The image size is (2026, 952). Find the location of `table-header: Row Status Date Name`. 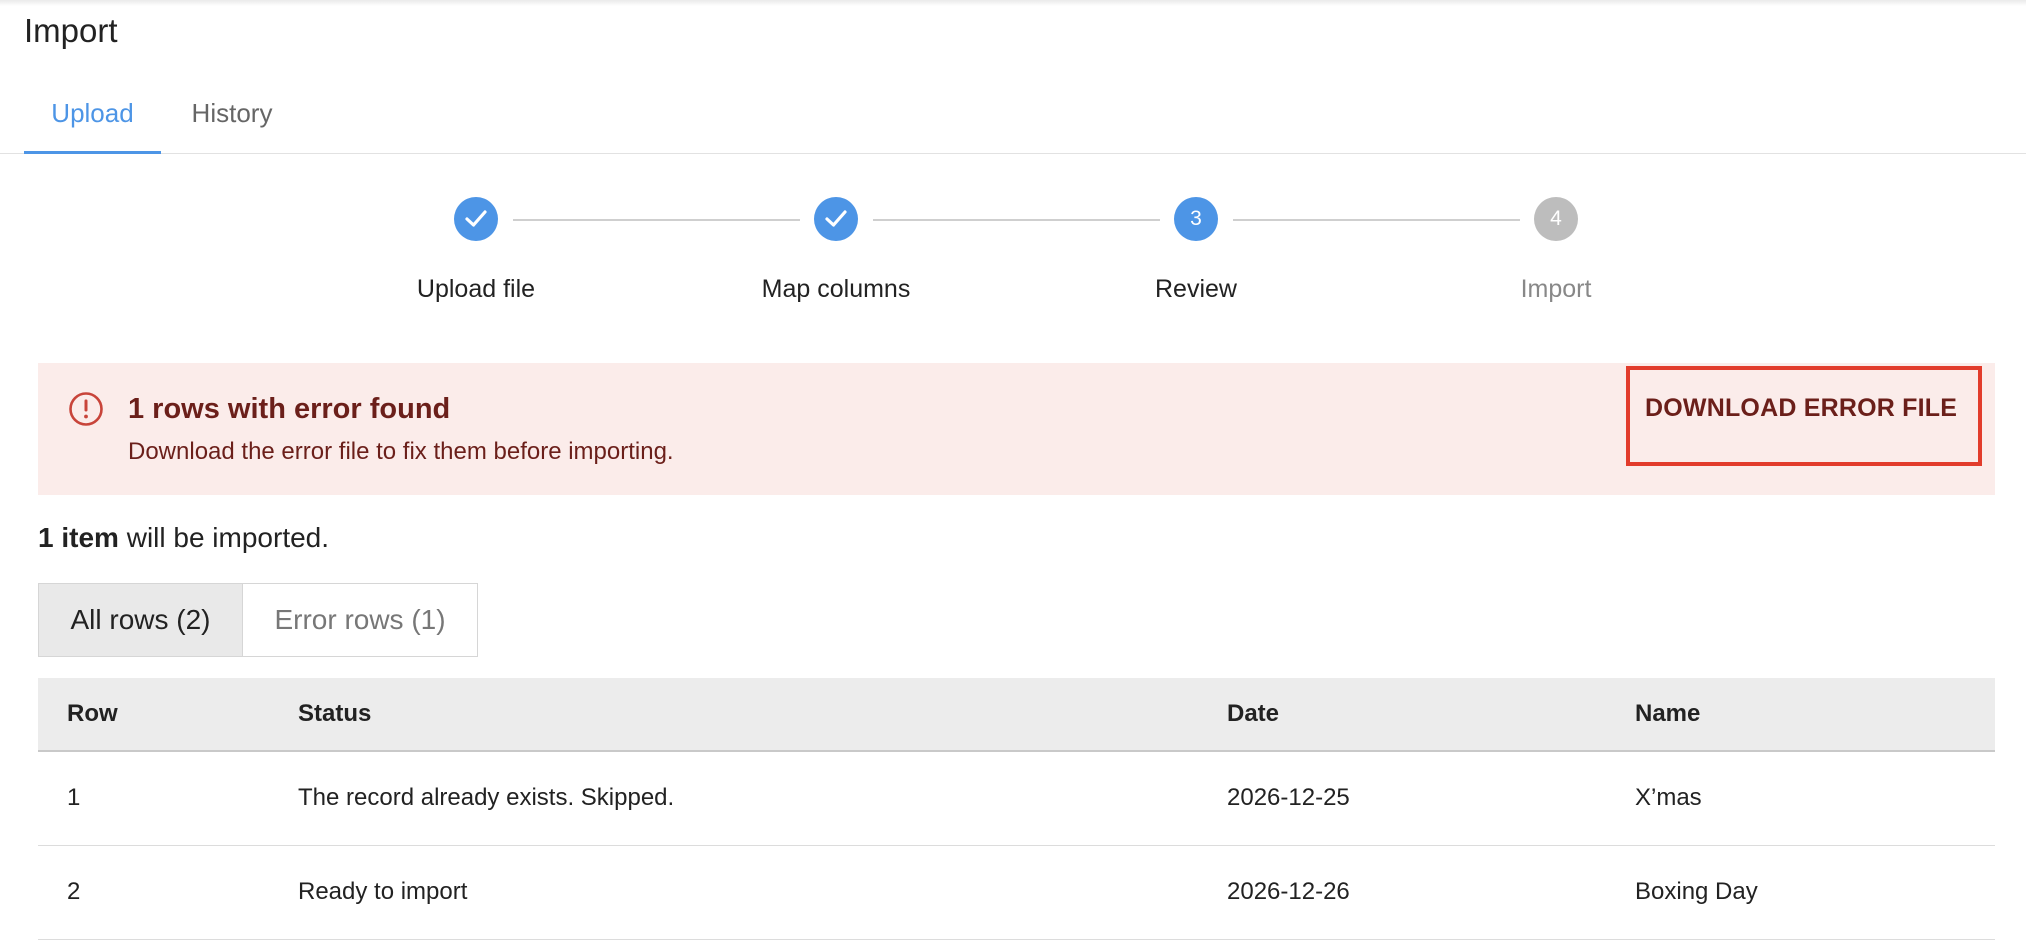

table-header: Row Status Date Name is located at coordinates (1016, 715).